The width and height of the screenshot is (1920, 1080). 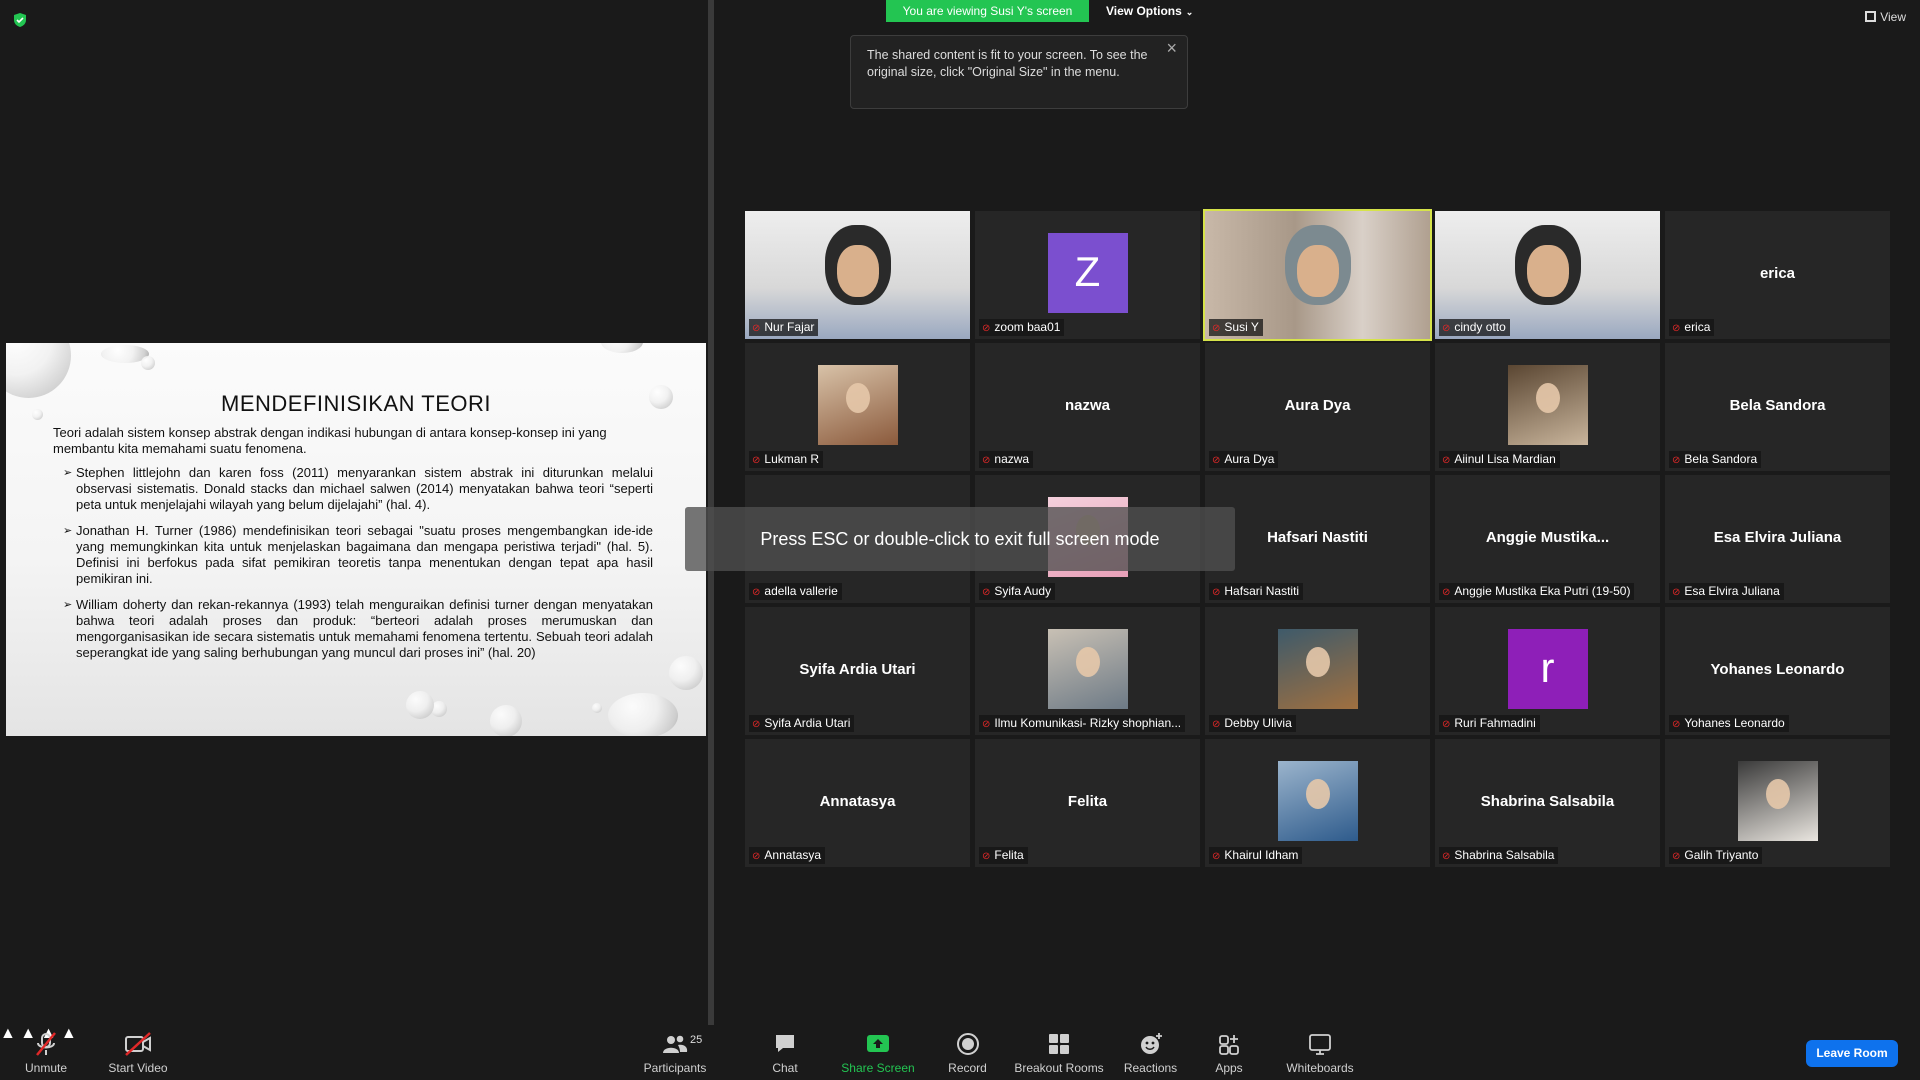 What do you see at coordinates (1151, 1043) in the screenshot?
I see `reactions-icon` at bounding box center [1151, 1043].